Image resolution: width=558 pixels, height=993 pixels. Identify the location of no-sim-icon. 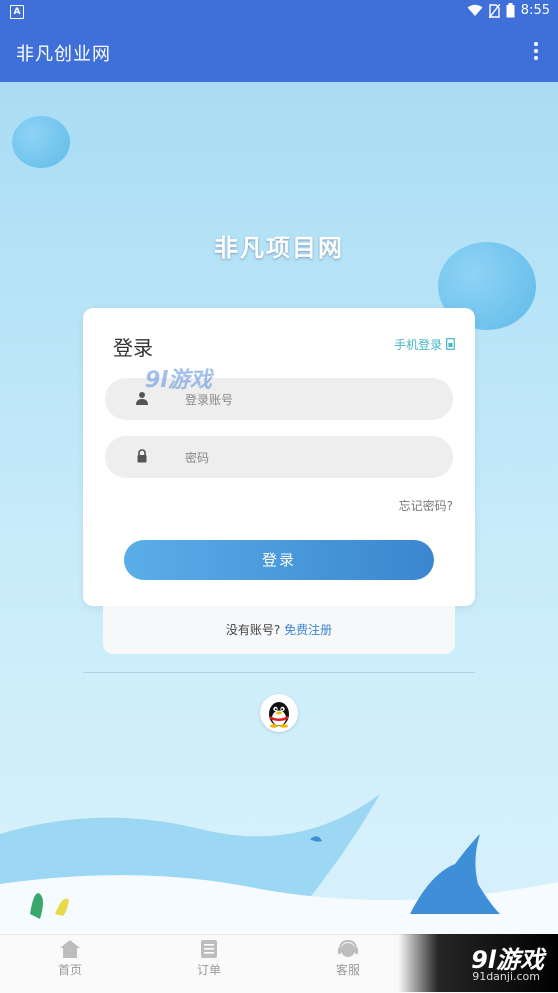
(494, 10).